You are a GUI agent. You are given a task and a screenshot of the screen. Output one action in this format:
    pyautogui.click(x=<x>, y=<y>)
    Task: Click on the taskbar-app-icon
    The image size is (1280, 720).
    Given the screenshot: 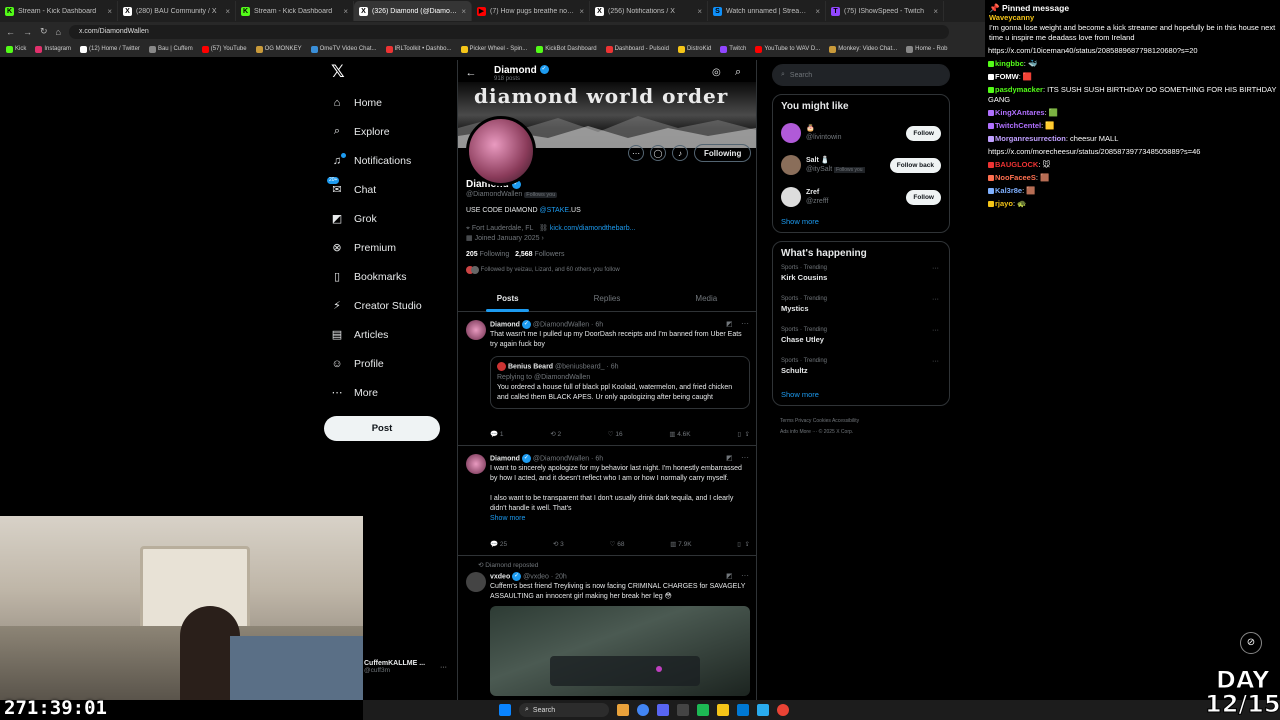 What is the action you would take?
    pyautogui.click(x=623, y=710)
    